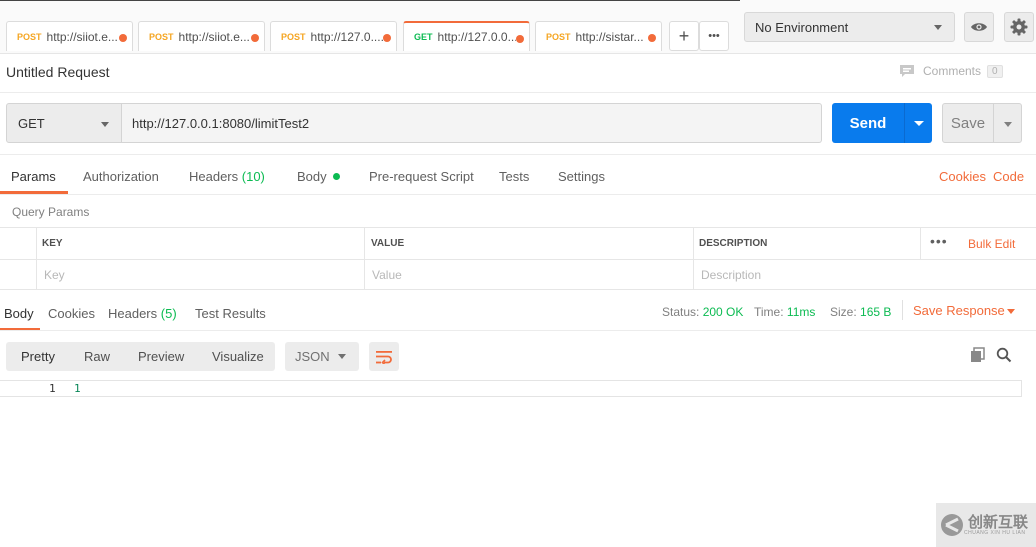 The height and width of the screenshot is (547, 1036). I want to click on language-label: JSON, so click(312, 356).